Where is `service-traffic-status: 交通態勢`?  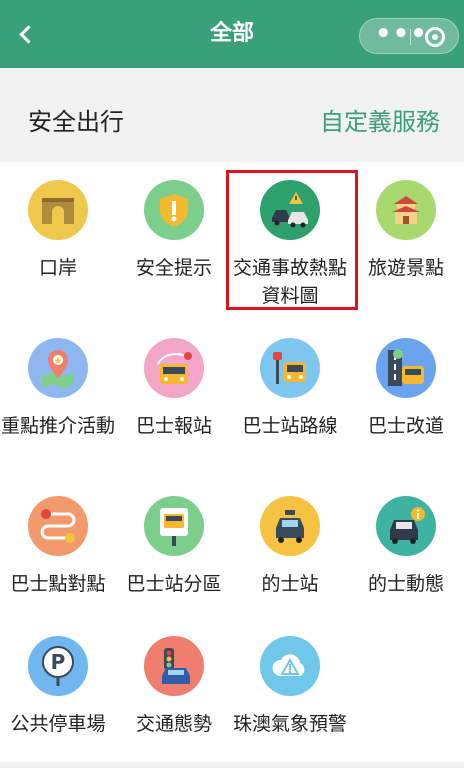
service-traffic-status: 交通態勢 is located at coordinates (174, 693).